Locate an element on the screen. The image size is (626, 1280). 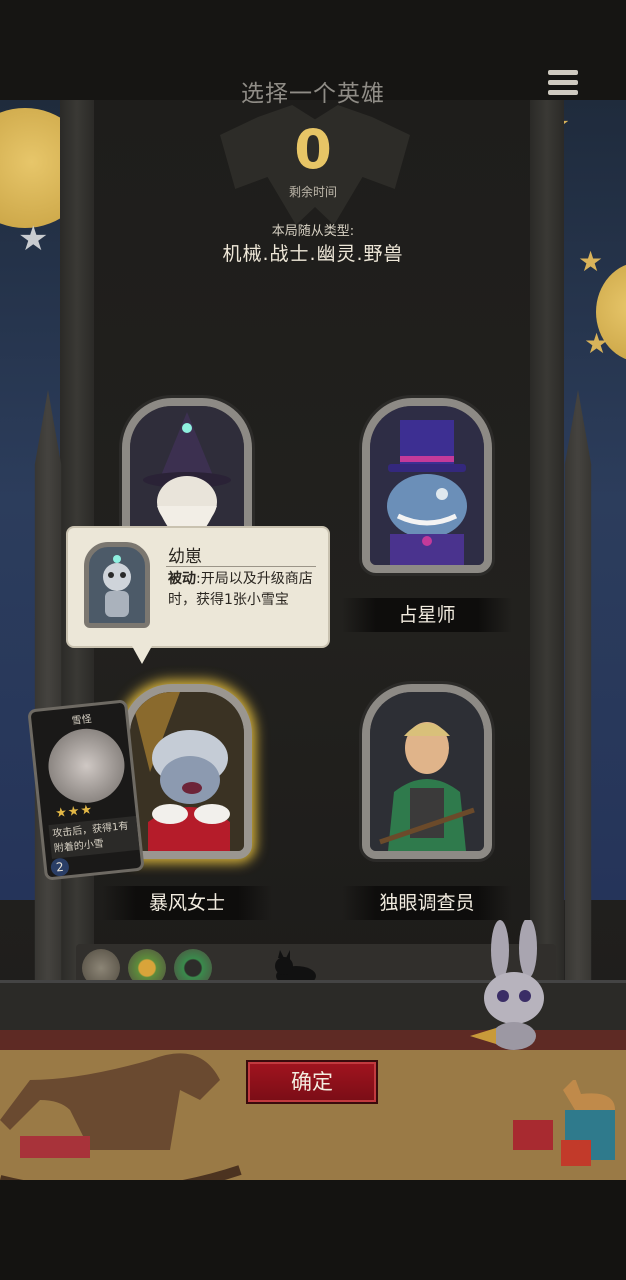
hero-name-label: 独眼调查员 is located at coordinates (427, 903).